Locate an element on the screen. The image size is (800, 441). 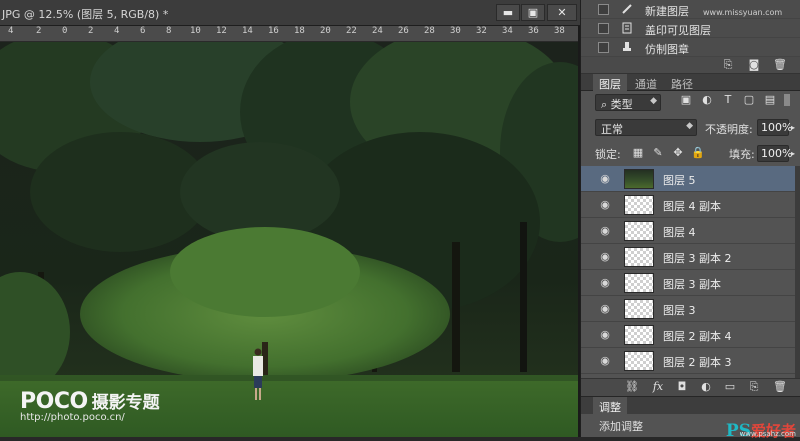
maximize-button: ▣ is located at coordinates (533, 12).